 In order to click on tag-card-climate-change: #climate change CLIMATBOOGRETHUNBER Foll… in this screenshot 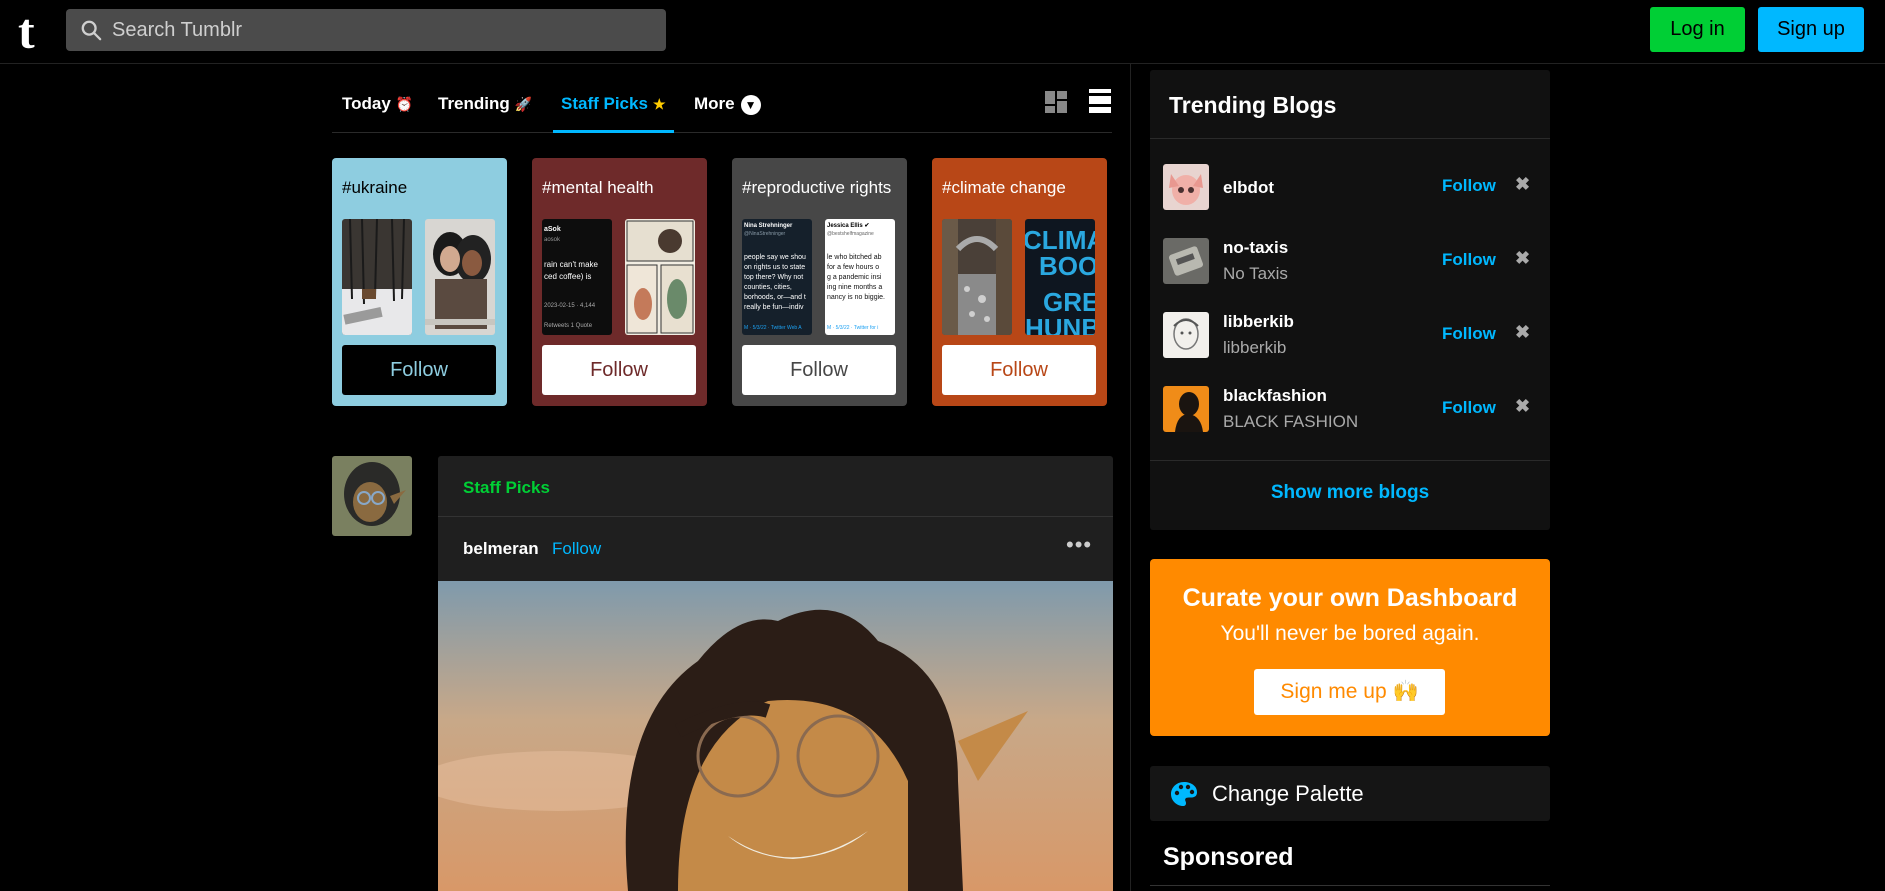, I will do `click(1019, 282)`.